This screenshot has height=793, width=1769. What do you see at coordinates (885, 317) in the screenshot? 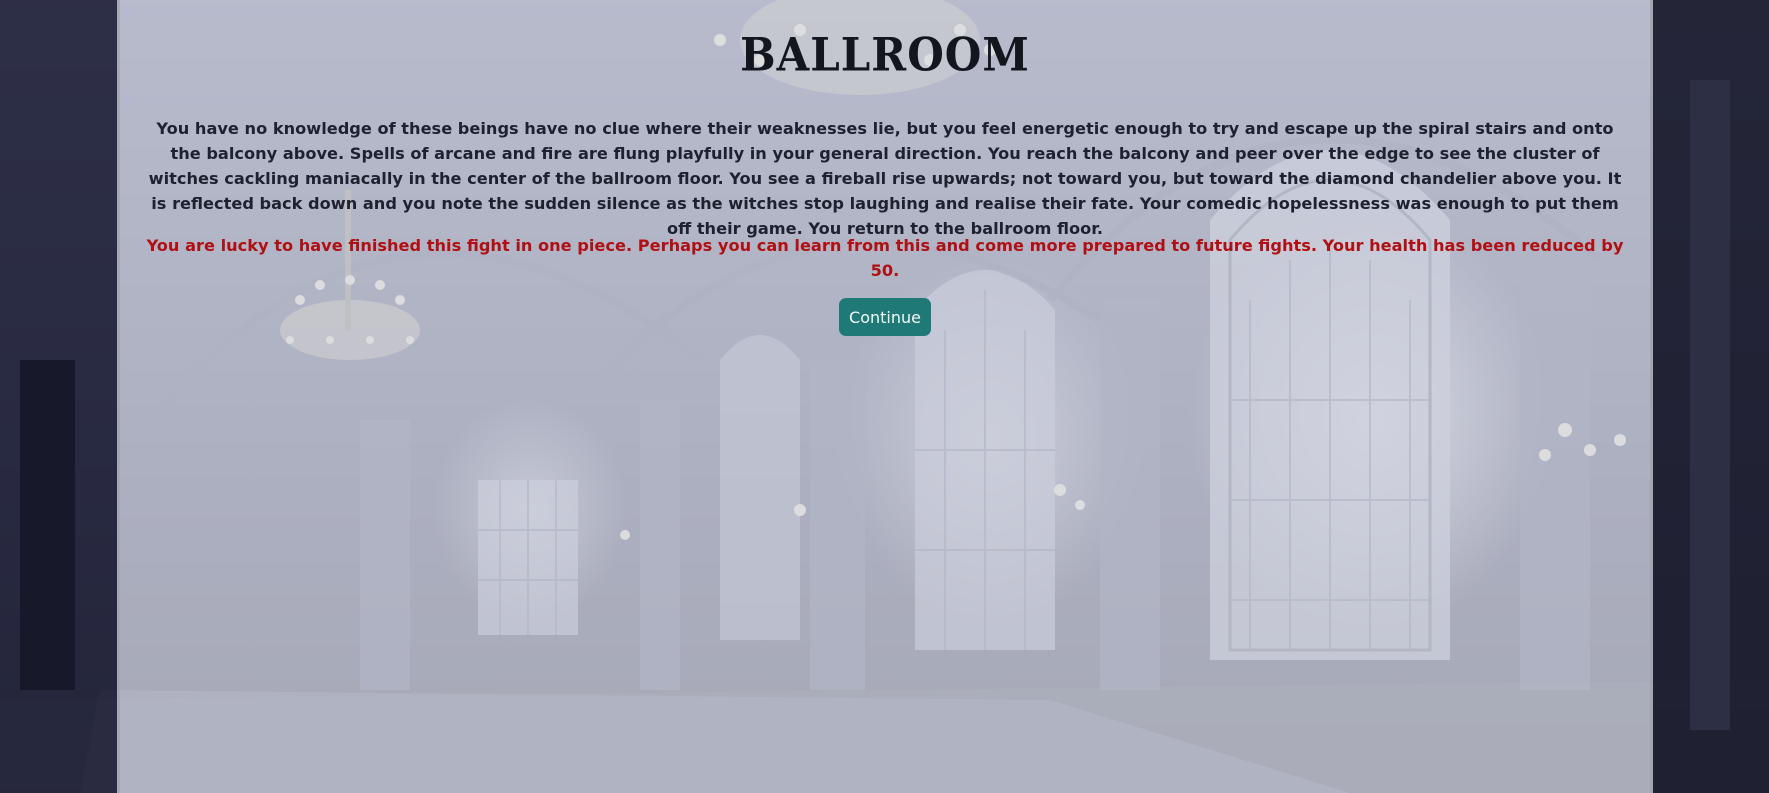
I see `continue-button: Continue` at bounding box center [885, 317].